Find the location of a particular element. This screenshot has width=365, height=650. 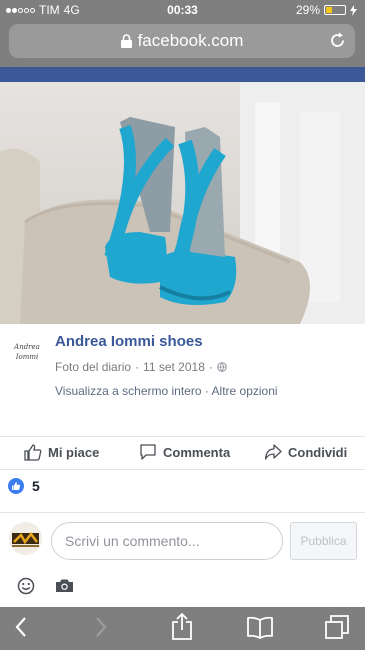

battery-percent: 29% is located at coordinates (307, 10).